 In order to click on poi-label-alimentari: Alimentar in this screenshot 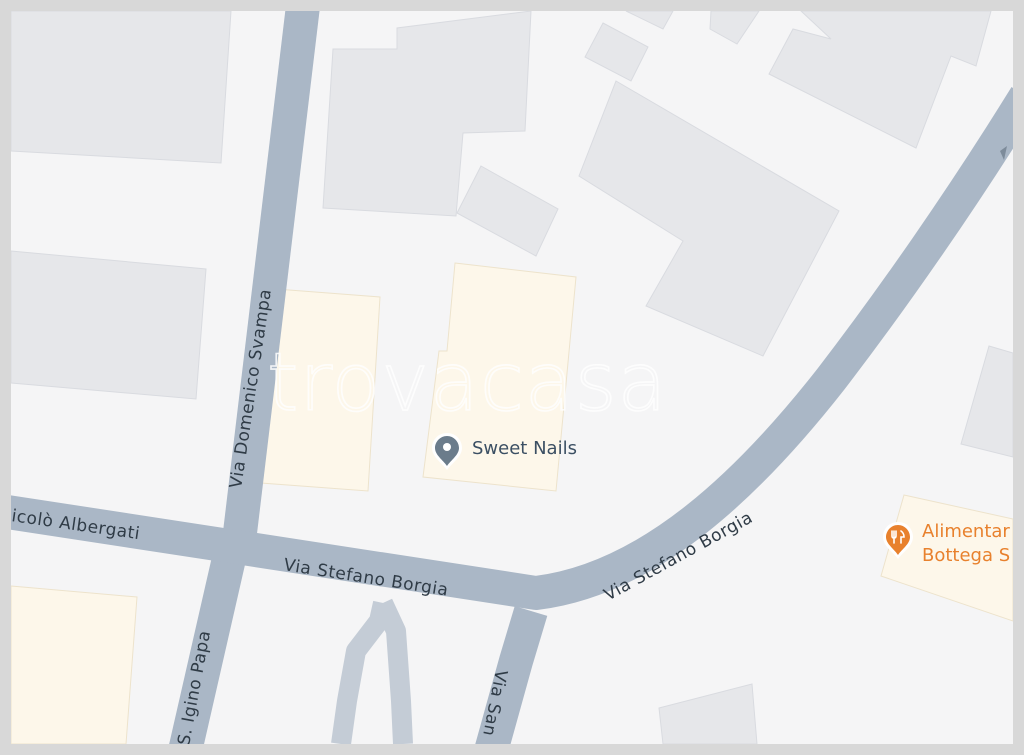, I will do `click(966, 531)`.